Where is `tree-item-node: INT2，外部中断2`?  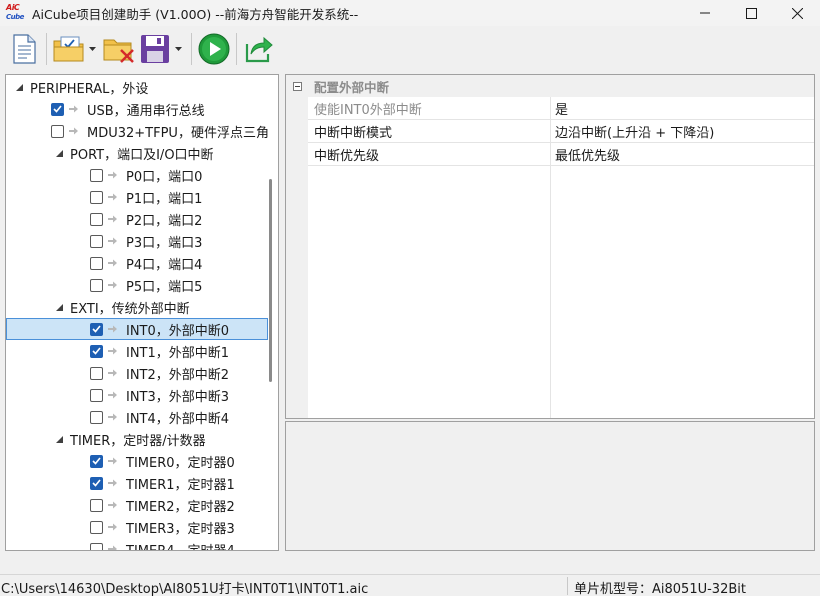 tree-item-node: INT2，外部中断2 is located at coordinates (137, 373).